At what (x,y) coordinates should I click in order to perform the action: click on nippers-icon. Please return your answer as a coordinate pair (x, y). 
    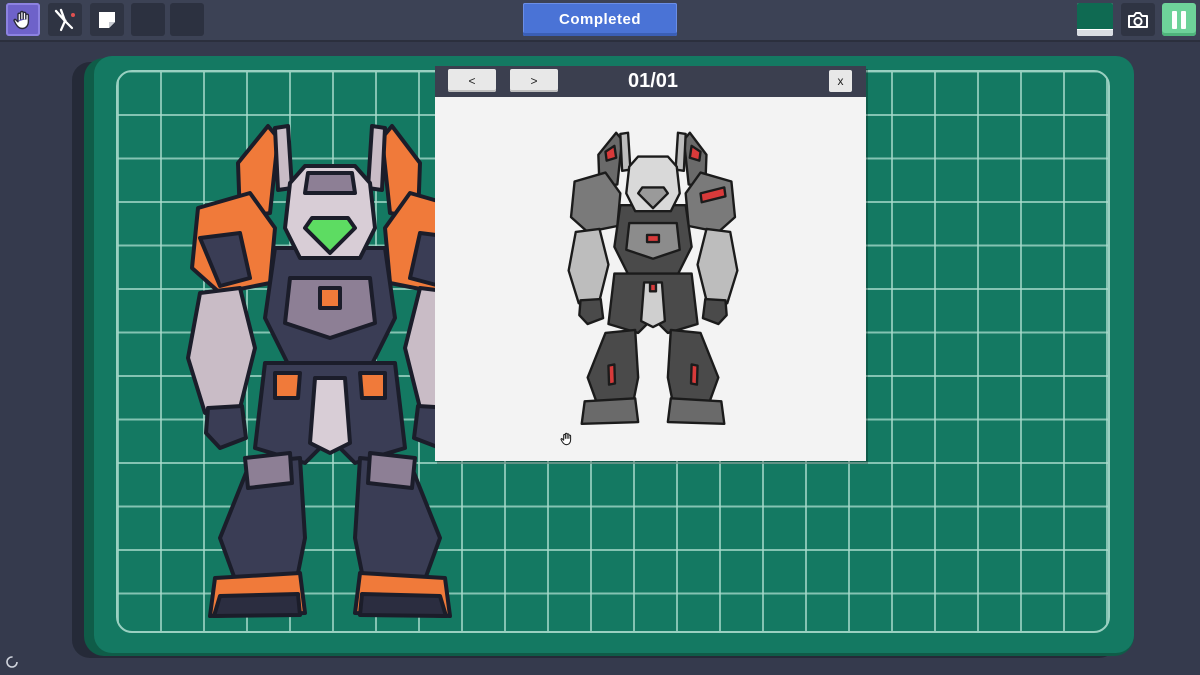
    Looking at the image, I should click on (64, 19).